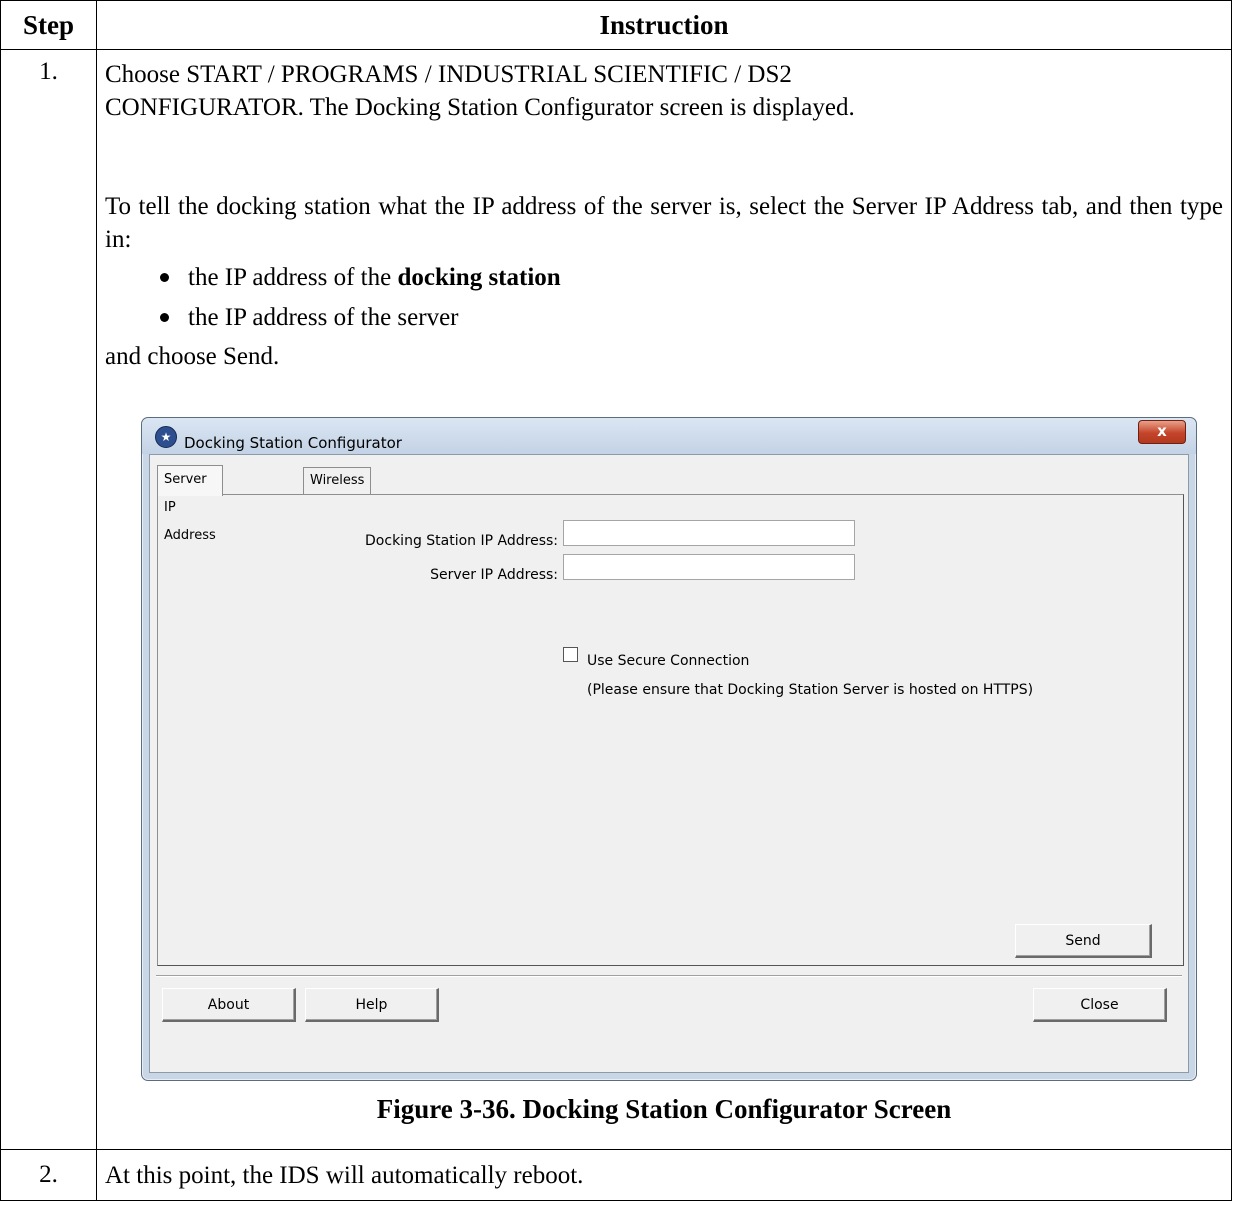  I want to click on bullet-item: the IP address of the docking station, so click(664, 278).